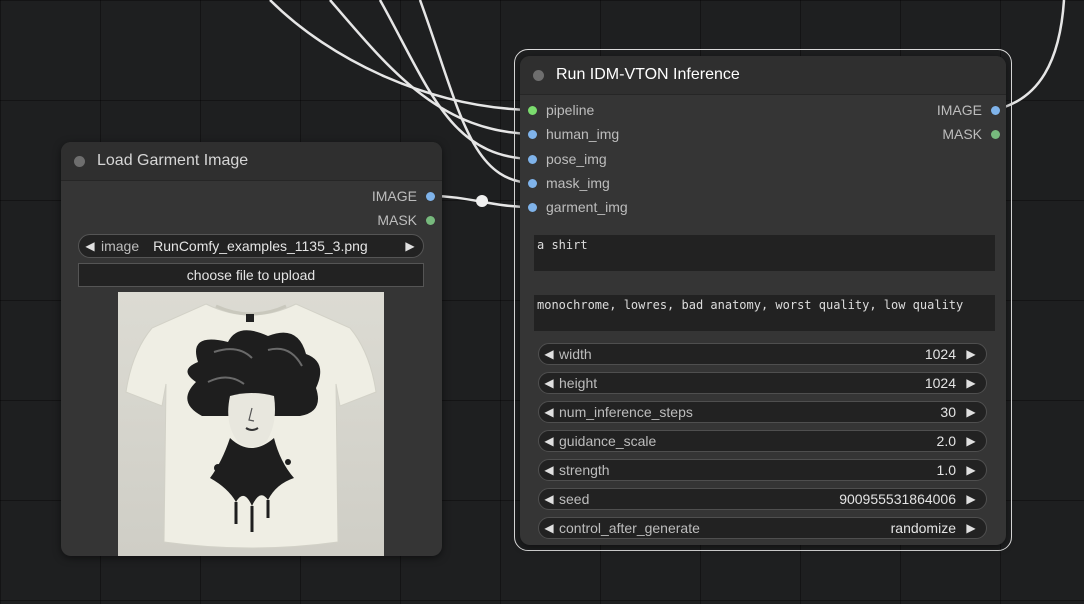 This screenshot has height=604, width=1084. Describe the element at coordinates (584, 470) in the screenshot. I see `widget-label: strength` at that location.